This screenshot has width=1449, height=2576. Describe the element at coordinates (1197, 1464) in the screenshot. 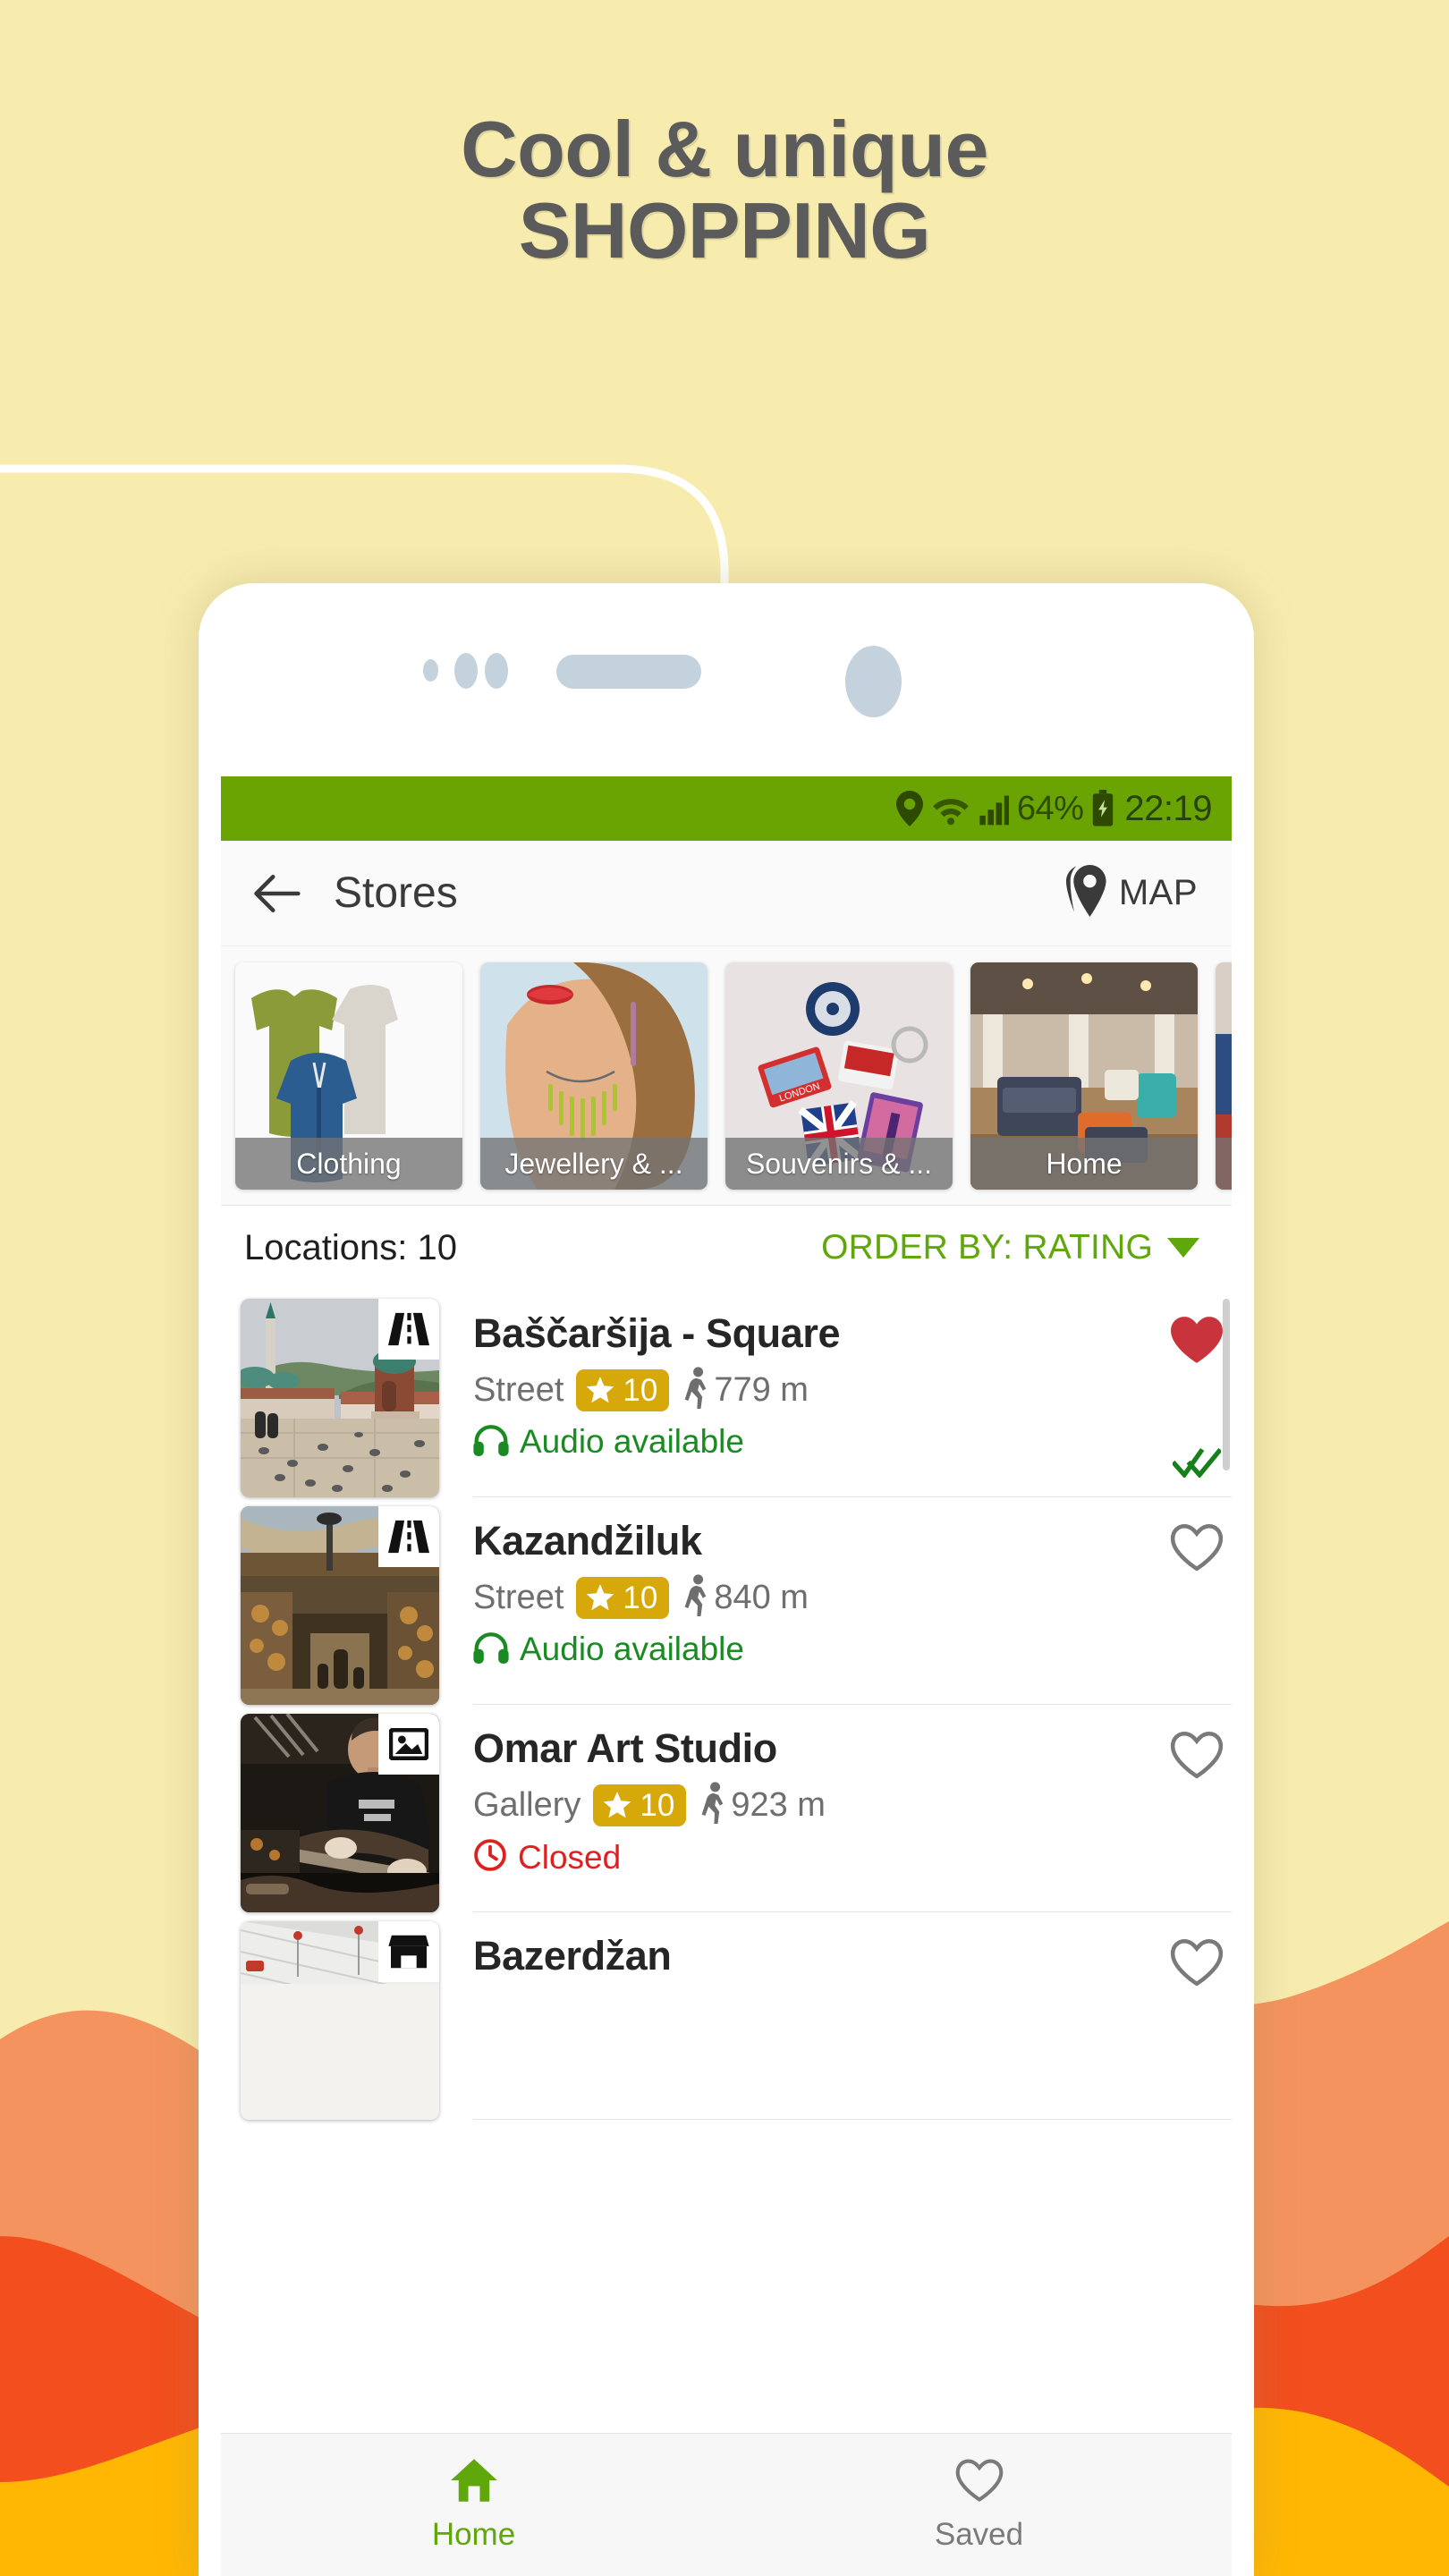

I see `visited-double-check-icon` at that location.